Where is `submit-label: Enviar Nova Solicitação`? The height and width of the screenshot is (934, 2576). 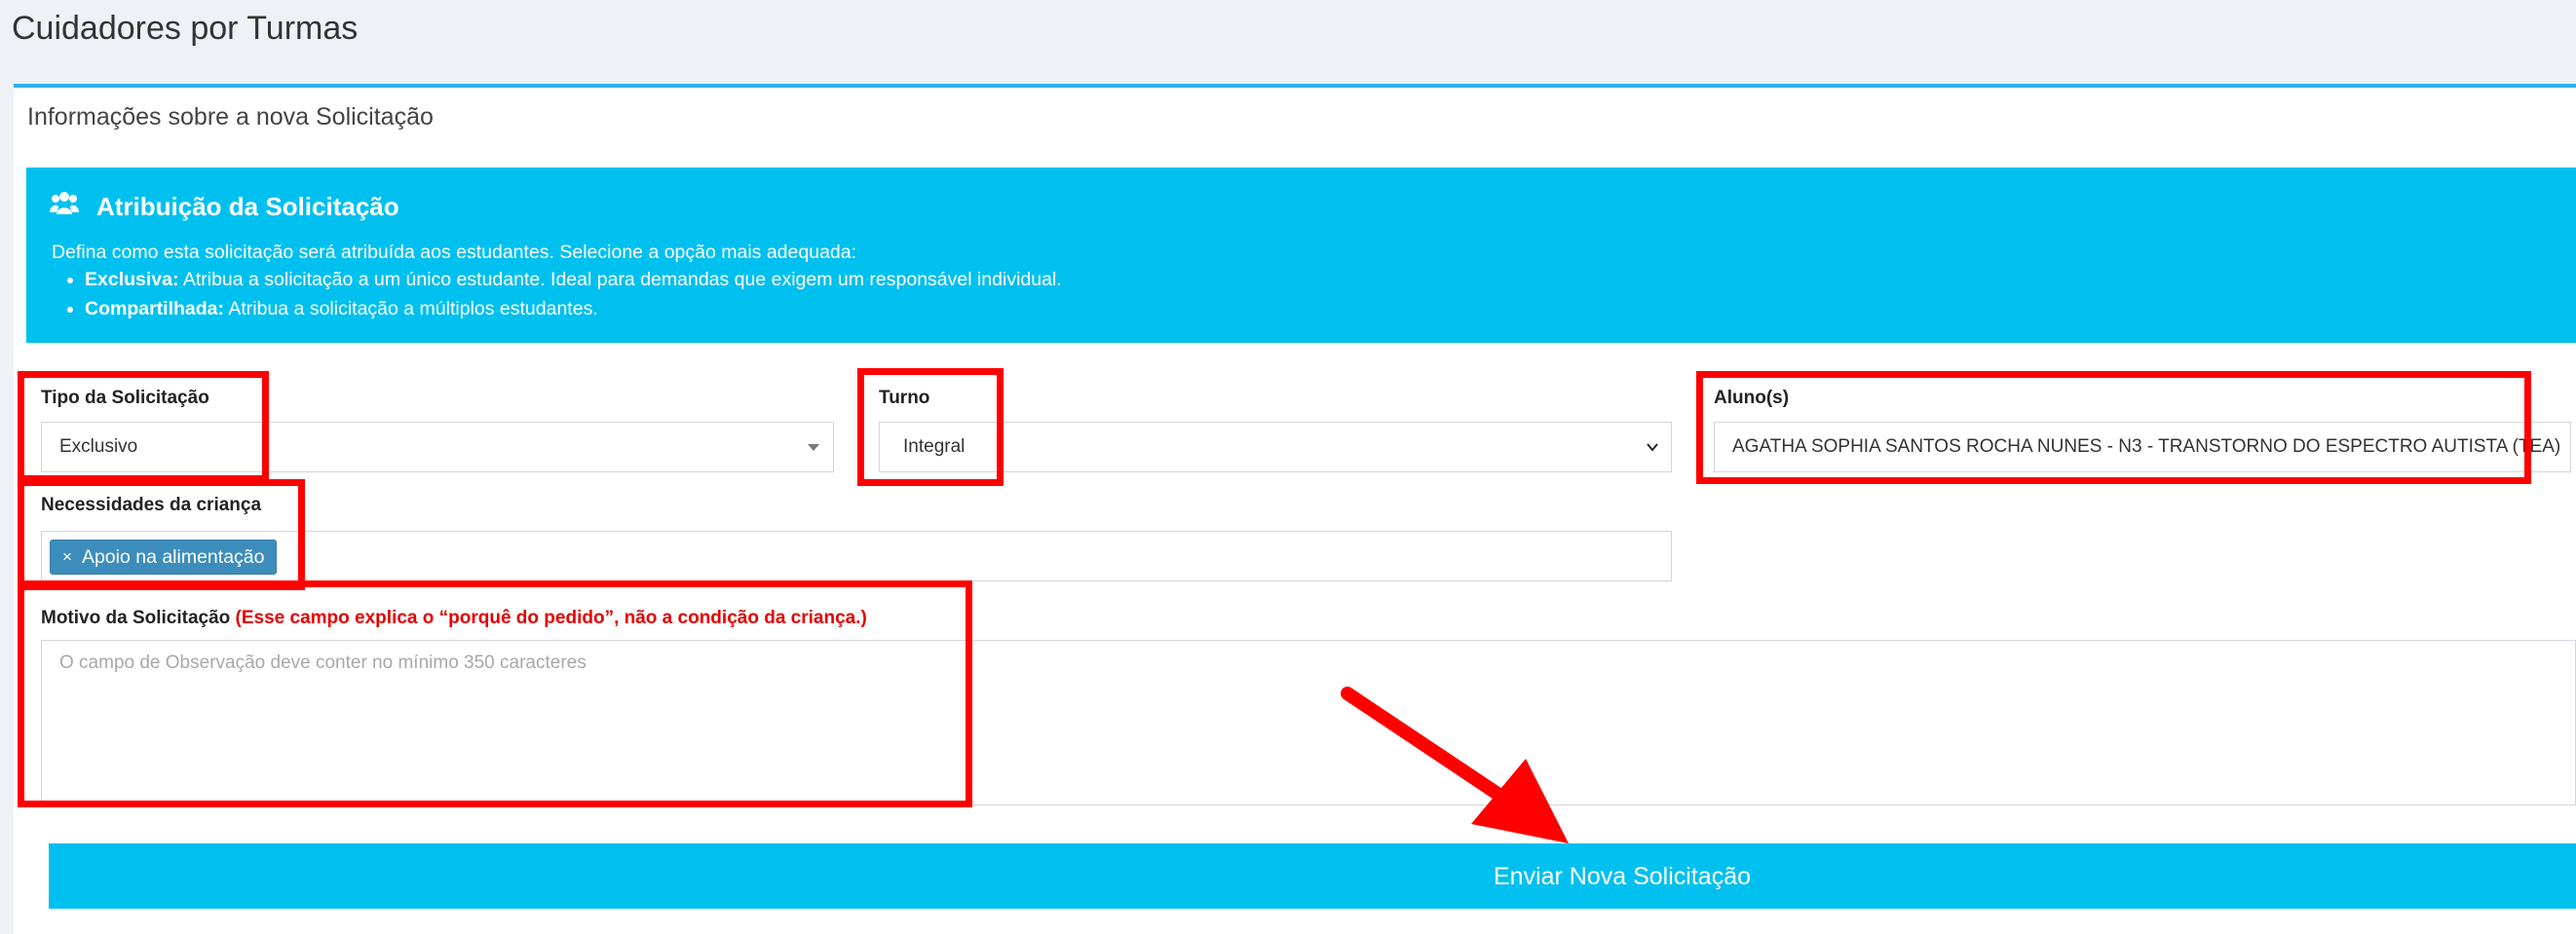
submit-label: Enviar Nova Solicitação is located at coordinates (1622, 876).